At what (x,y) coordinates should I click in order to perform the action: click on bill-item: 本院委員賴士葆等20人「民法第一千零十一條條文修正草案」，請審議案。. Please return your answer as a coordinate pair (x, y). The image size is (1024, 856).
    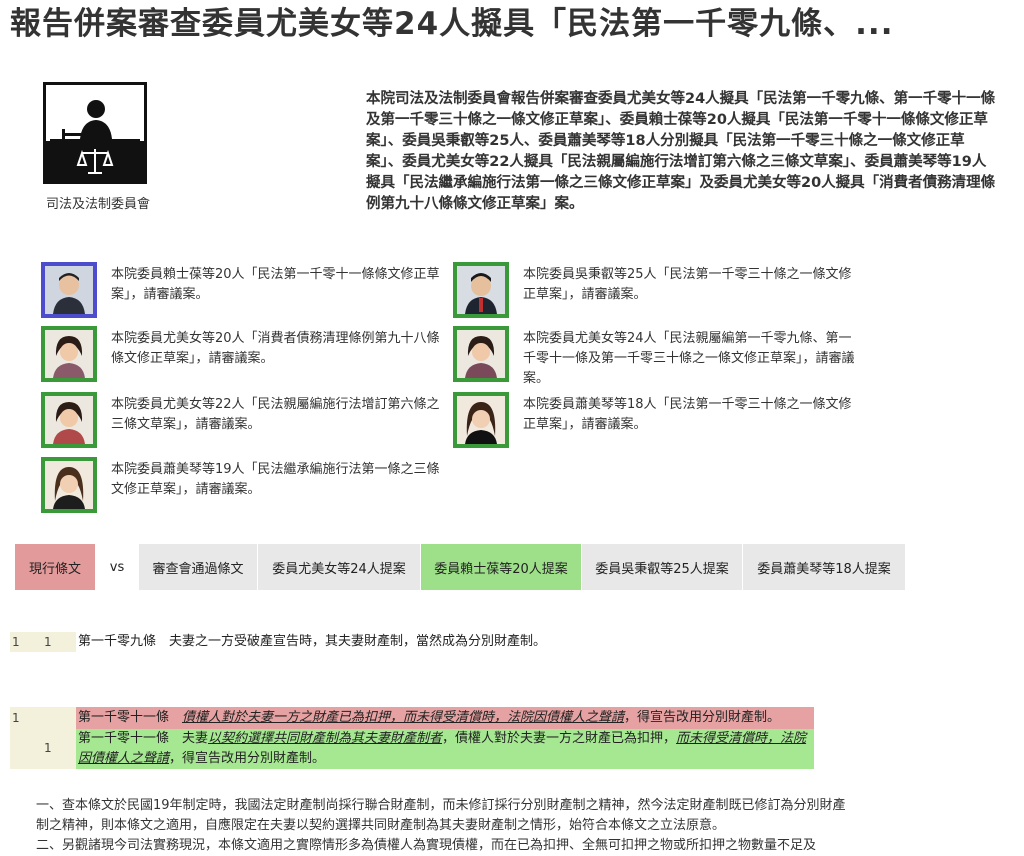
    Looking at the image, I should click on (241, 290).